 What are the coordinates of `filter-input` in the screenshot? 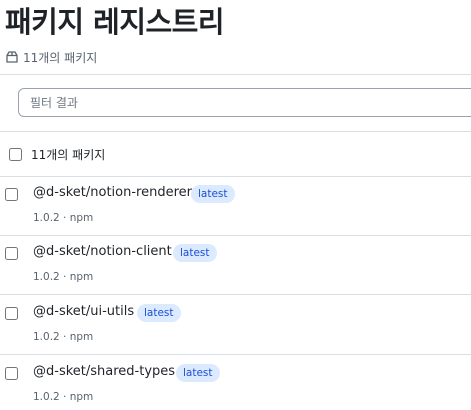 It's located at (244, 102).